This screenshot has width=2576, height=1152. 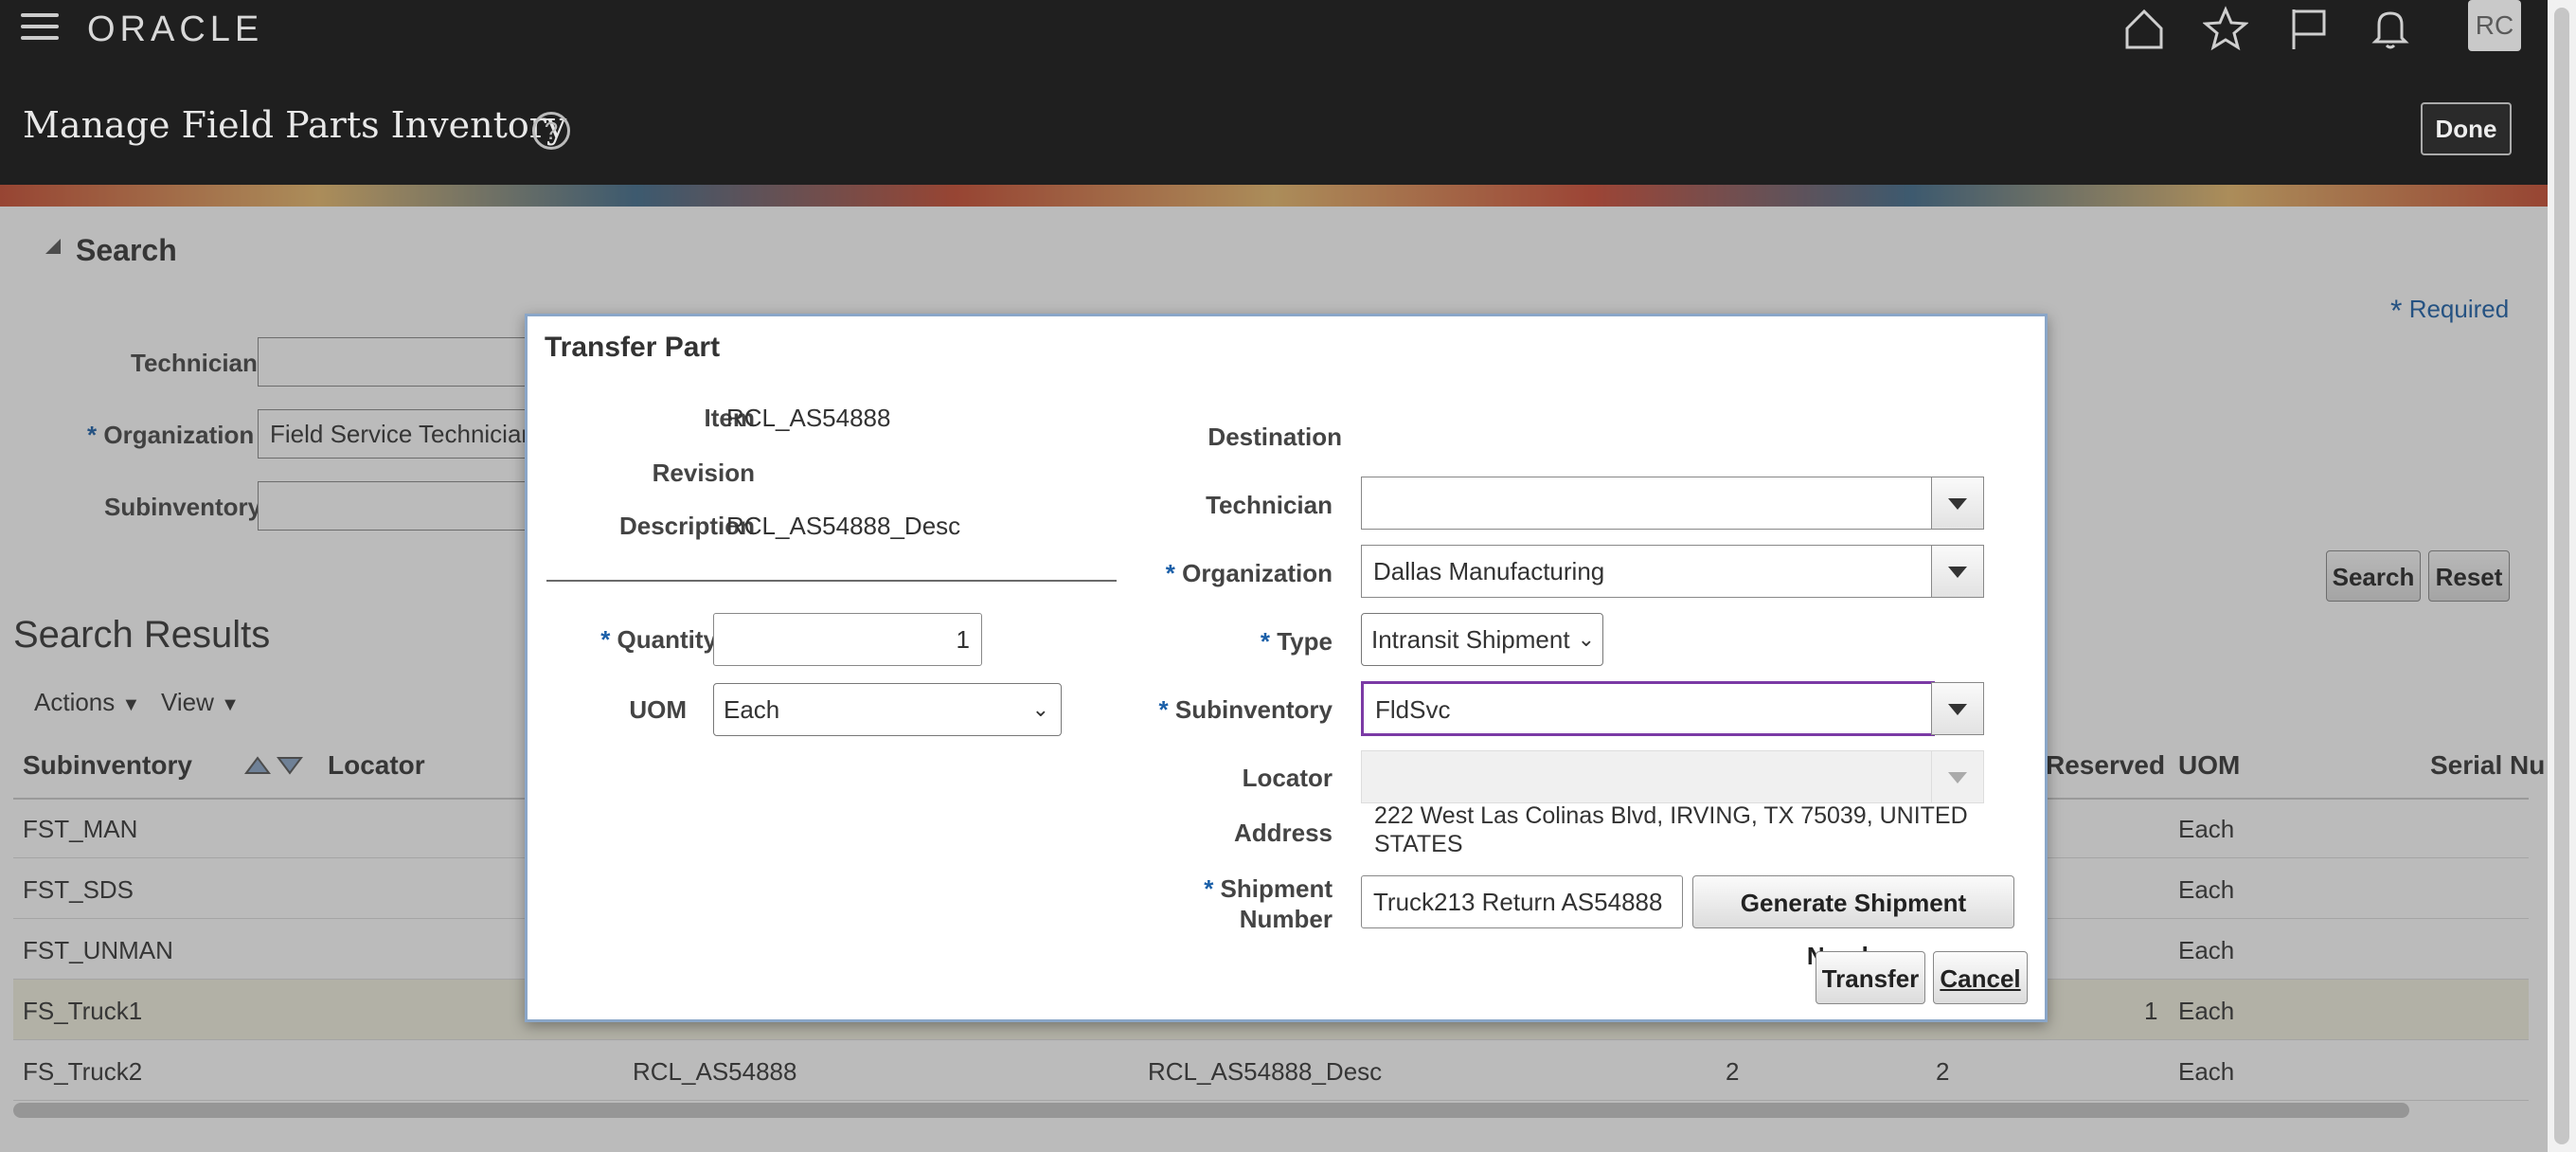 What do you see at coordinates (1283, 833) in the screenshot?
I see `address-label: Address` at bounding box center [1283, 833].